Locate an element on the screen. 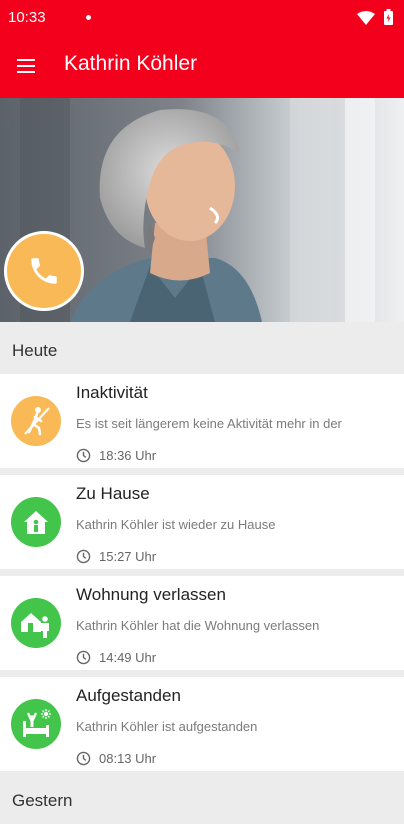 This screenshot has width=404, height=824. call-button is located at coordinates (44, 271).